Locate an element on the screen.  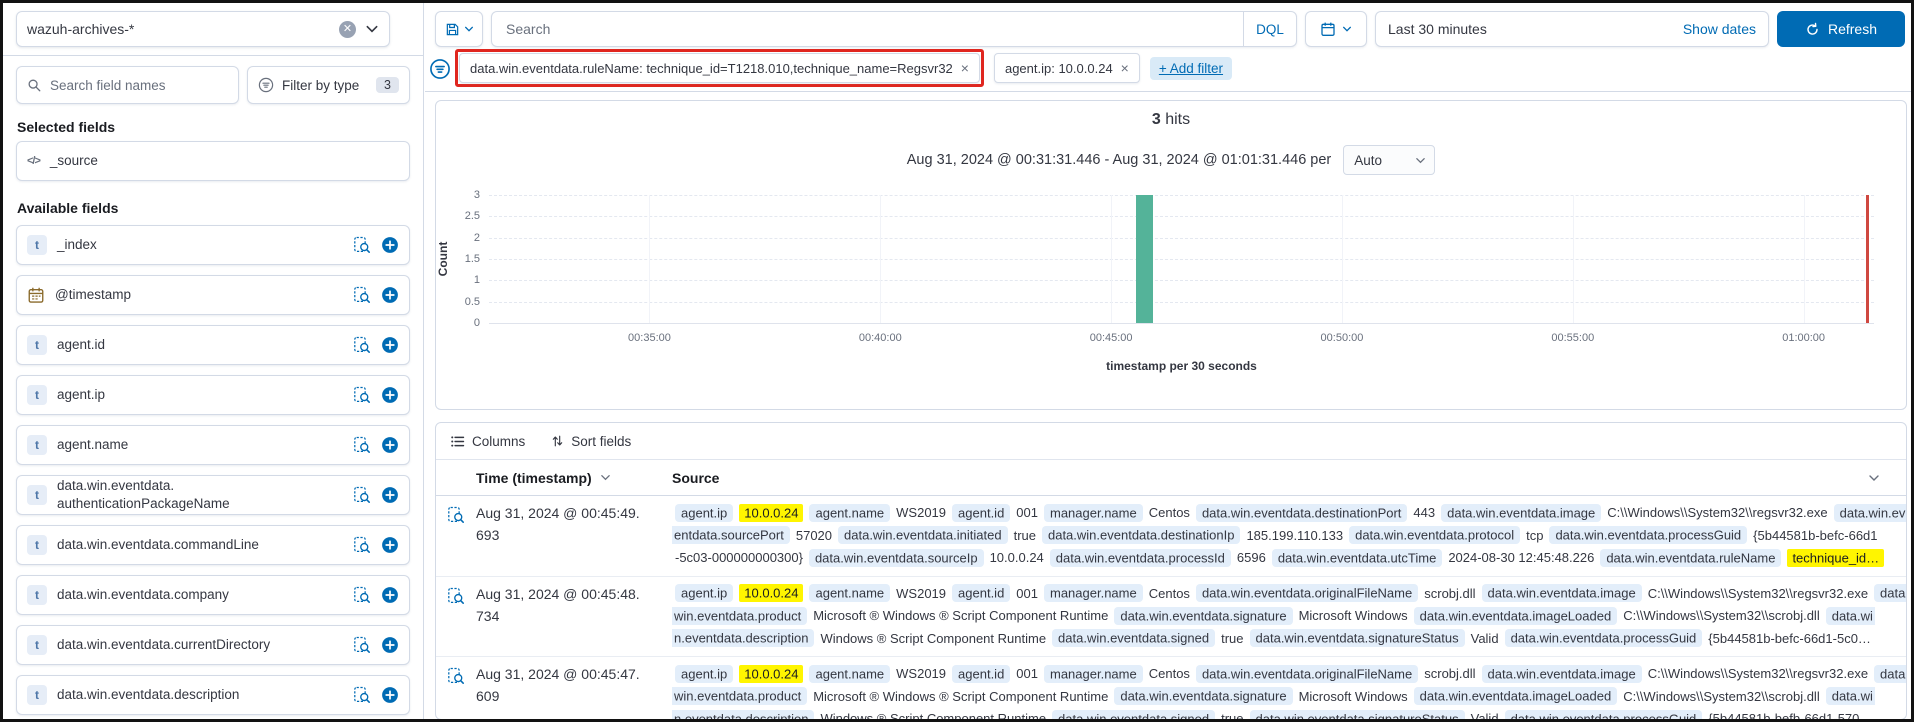
add-filter-link: + Add filter is located at coordinates (1191, 68).